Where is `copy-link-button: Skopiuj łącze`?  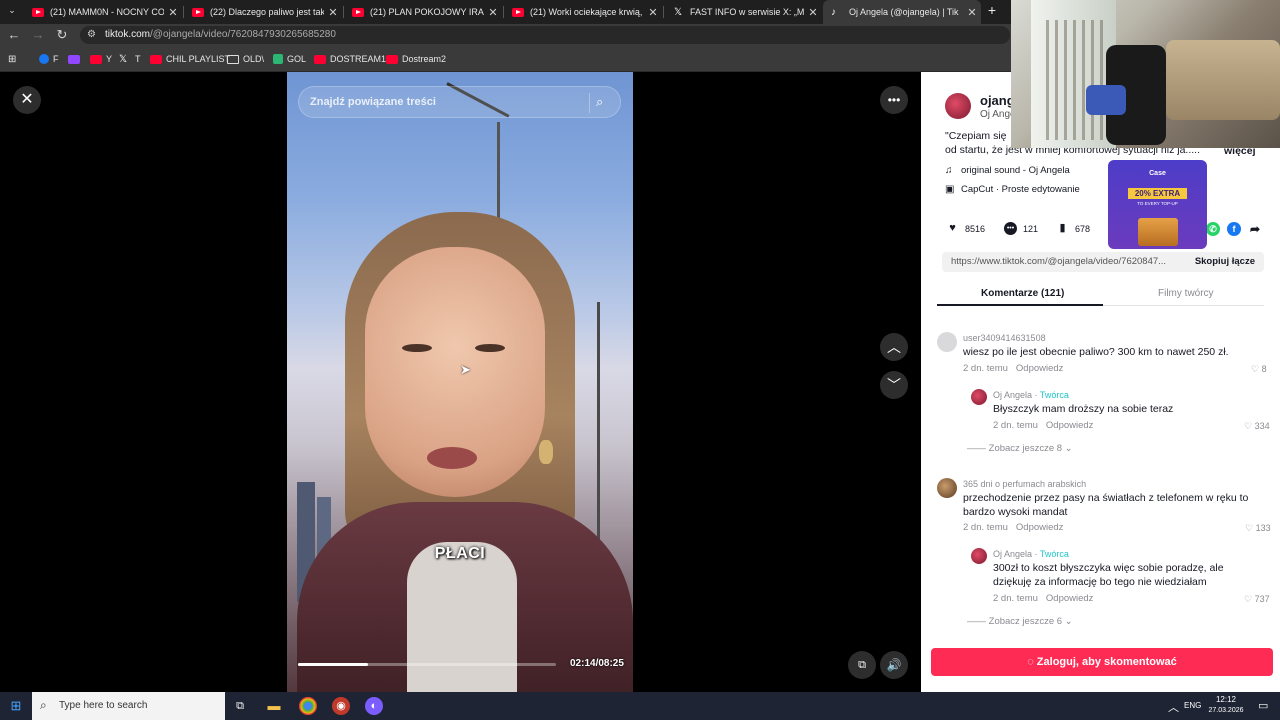 copy-link-button: Skopiuj łącze is located at coordinates (1225, 261).